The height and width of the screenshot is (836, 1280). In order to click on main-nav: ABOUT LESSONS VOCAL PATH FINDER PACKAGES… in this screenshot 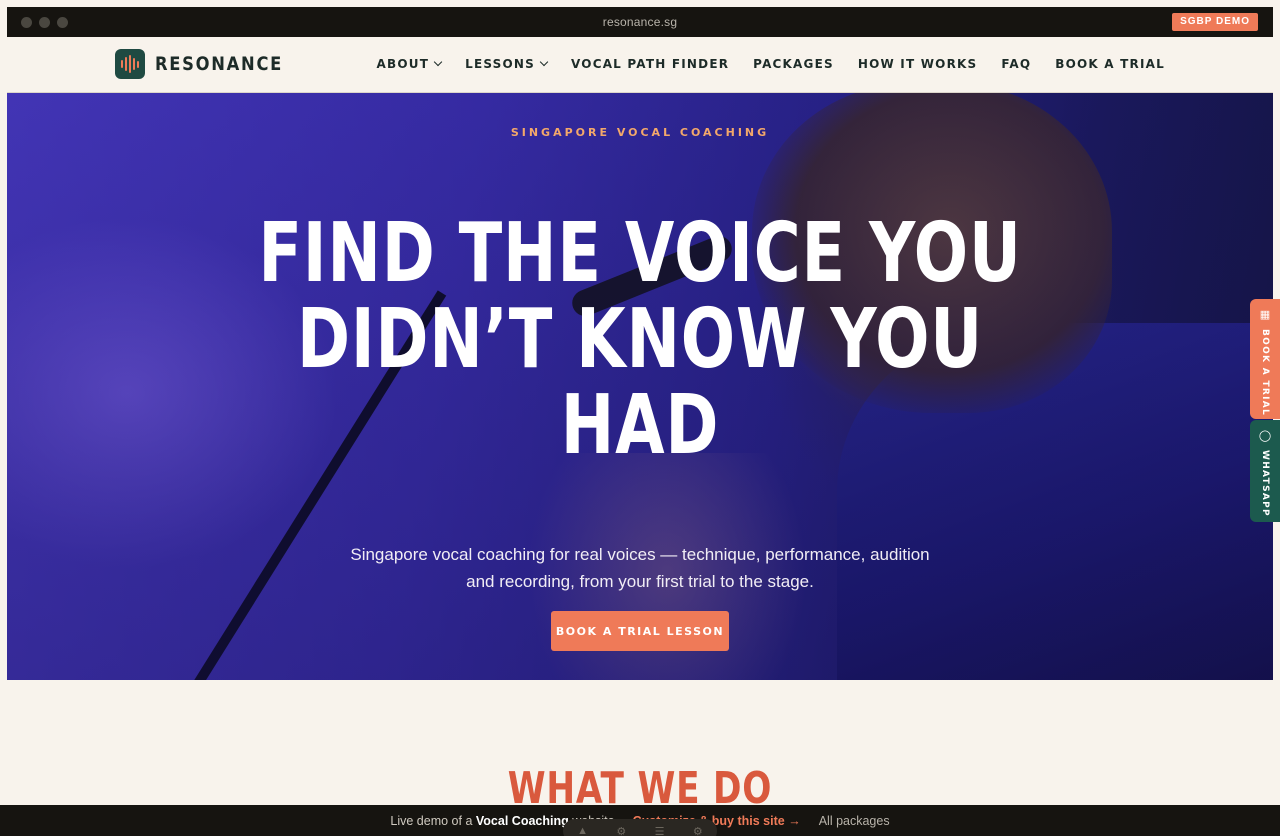, I will do `click(771, 64)`.